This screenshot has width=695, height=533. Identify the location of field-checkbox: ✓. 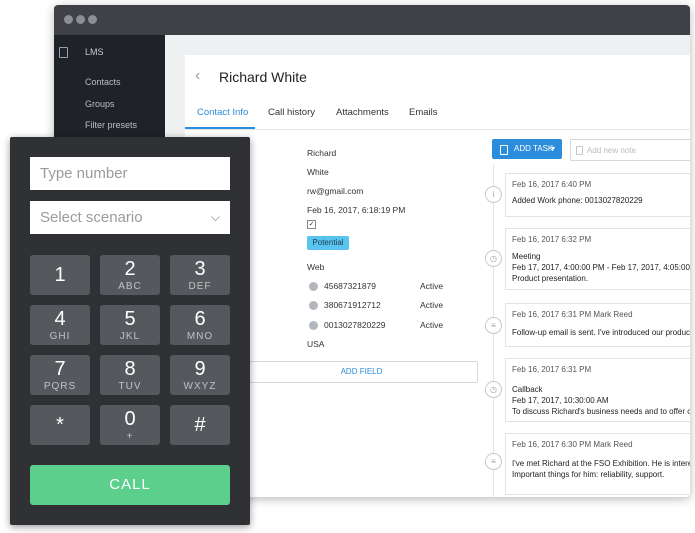
(311, 224).